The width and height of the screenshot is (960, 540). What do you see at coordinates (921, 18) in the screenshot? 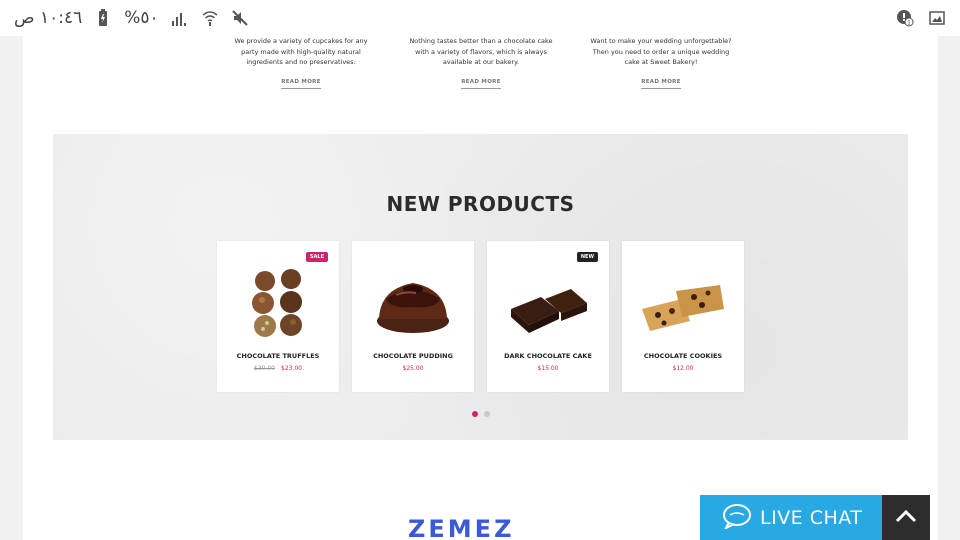
I see `status-bar-right: 1` at bounding box center [921, 18].